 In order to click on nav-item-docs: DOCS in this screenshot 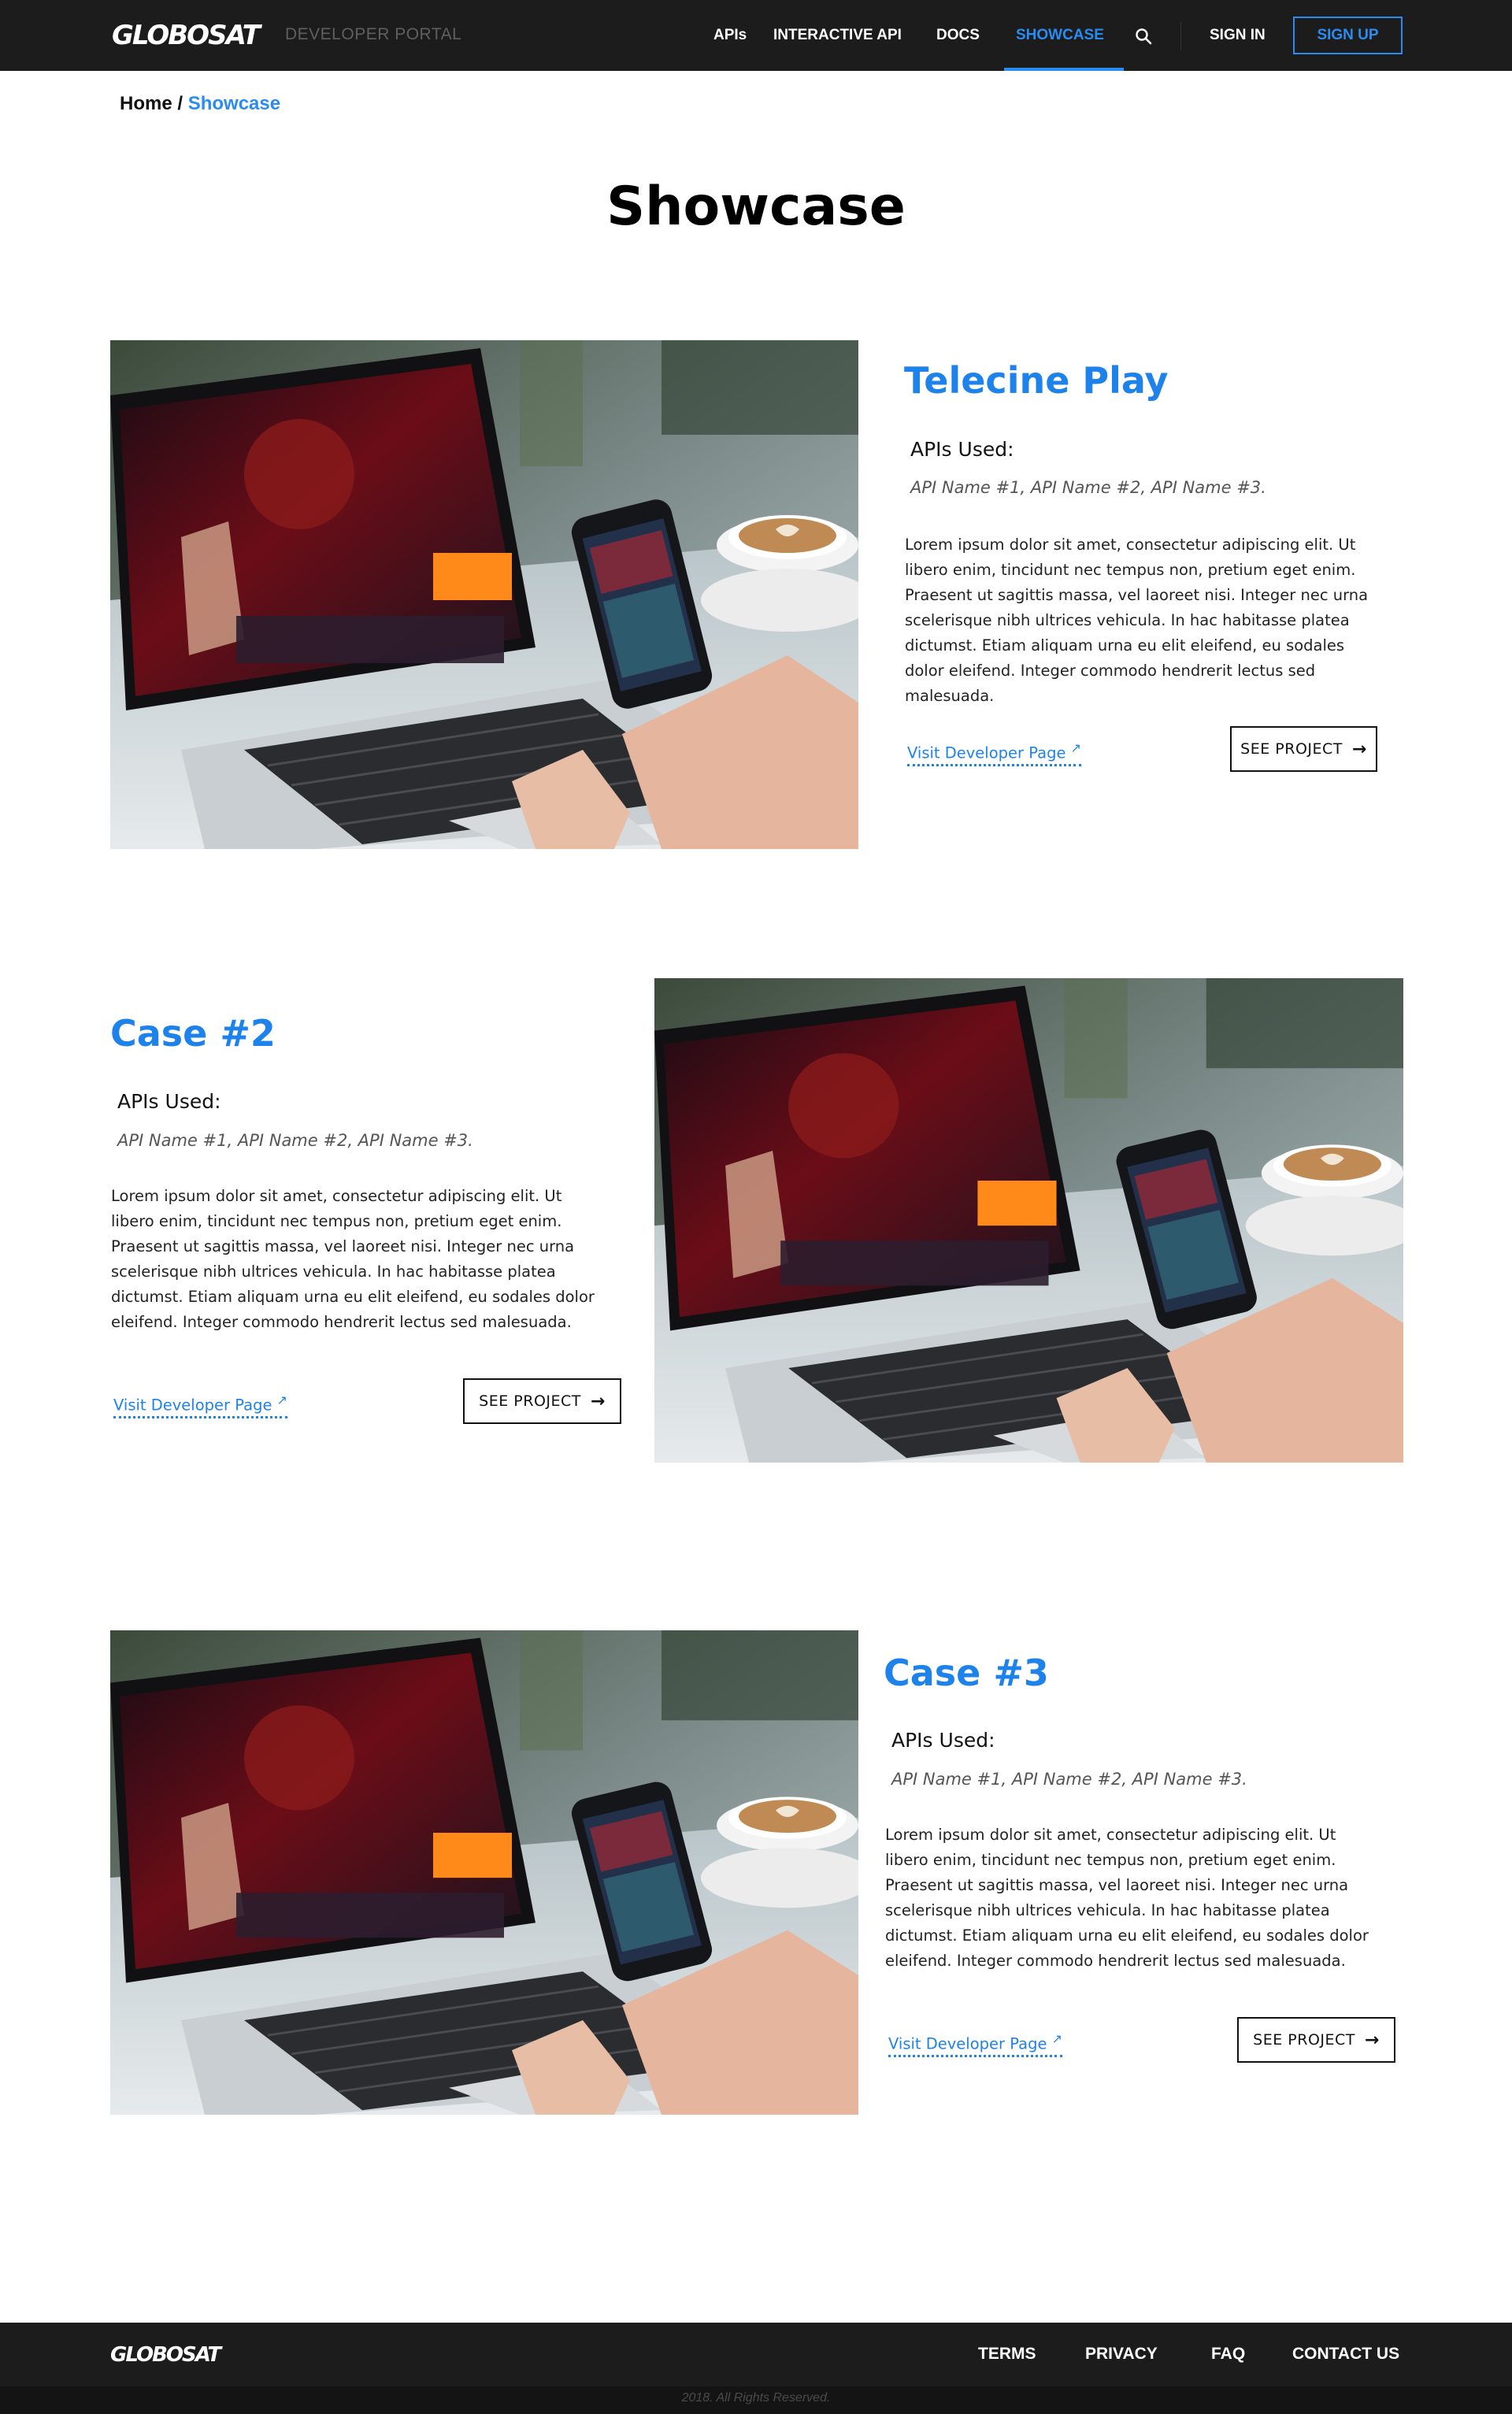, I will do `click(958, 35)`.